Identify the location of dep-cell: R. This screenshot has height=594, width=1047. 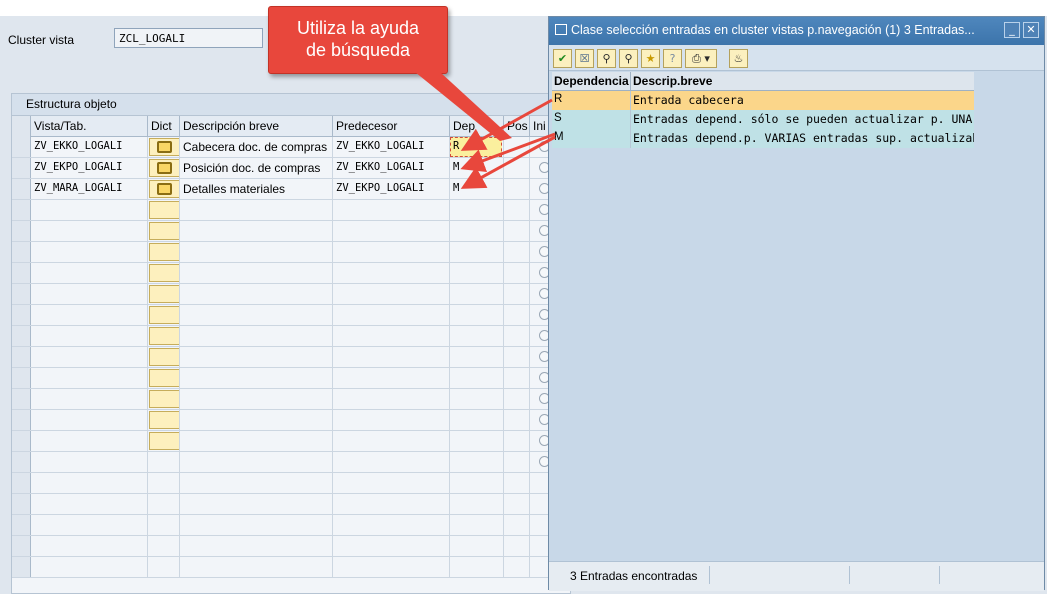
(477, 147).